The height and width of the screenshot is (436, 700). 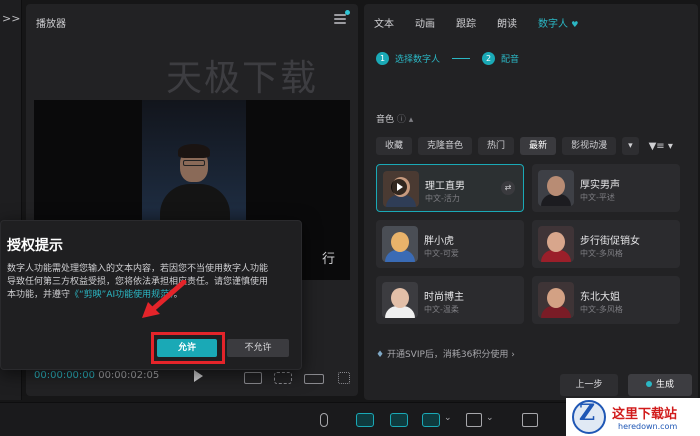 What do you see at coordinates (65, 375) in the screenshot?
I see `current-time: 00:00:00:00` at bounding box center [65, 375].